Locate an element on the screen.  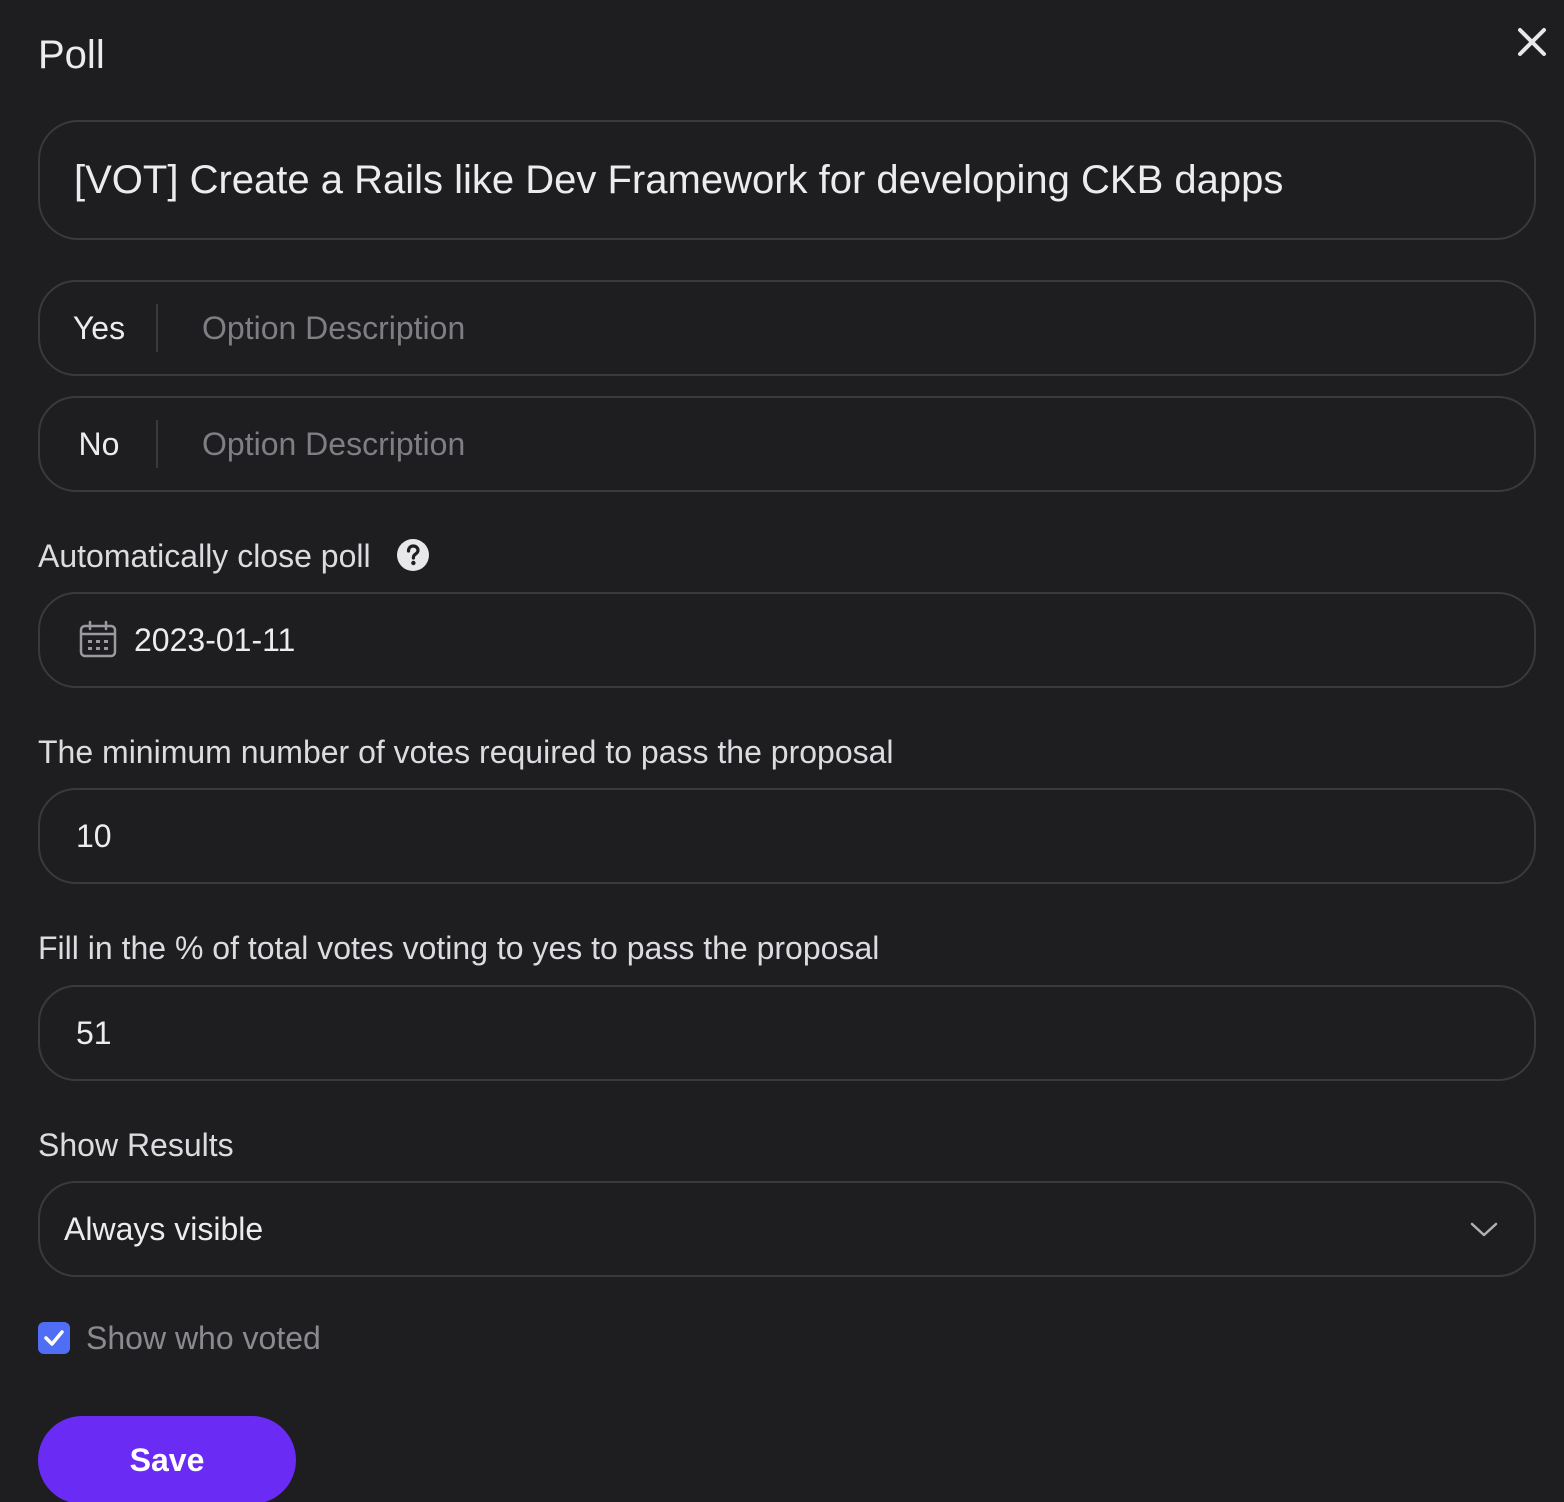
dialog-title: Poll is located at coordinates (71, 55).